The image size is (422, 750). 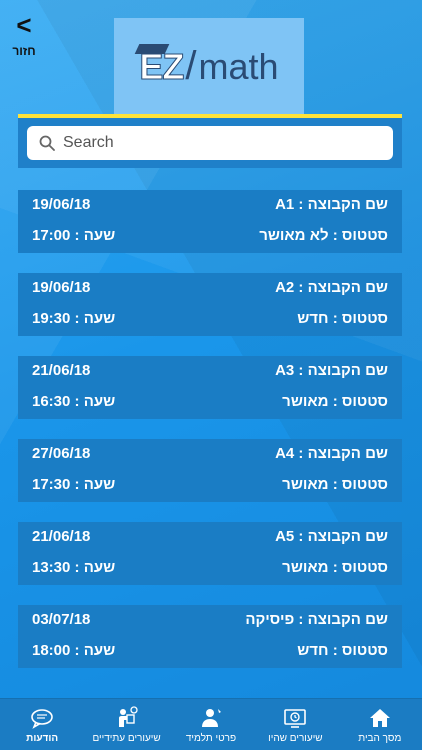 I want to click on lesson-time: שעה : 13:30, so click(x=73, y=567).